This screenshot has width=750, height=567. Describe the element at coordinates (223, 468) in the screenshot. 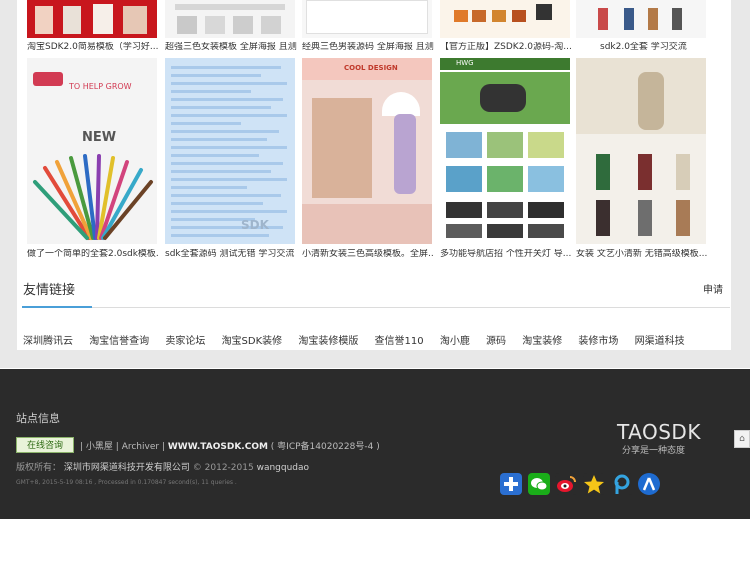

I see `copyright-years: © 2012-2015` at that location.